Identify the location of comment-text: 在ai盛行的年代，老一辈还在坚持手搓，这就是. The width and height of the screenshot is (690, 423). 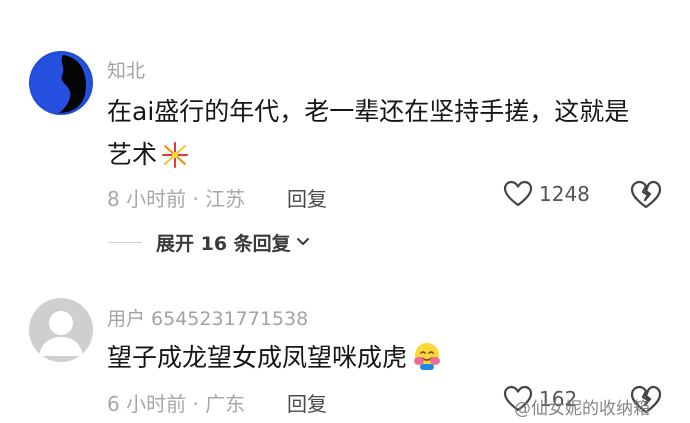
(368, 111).